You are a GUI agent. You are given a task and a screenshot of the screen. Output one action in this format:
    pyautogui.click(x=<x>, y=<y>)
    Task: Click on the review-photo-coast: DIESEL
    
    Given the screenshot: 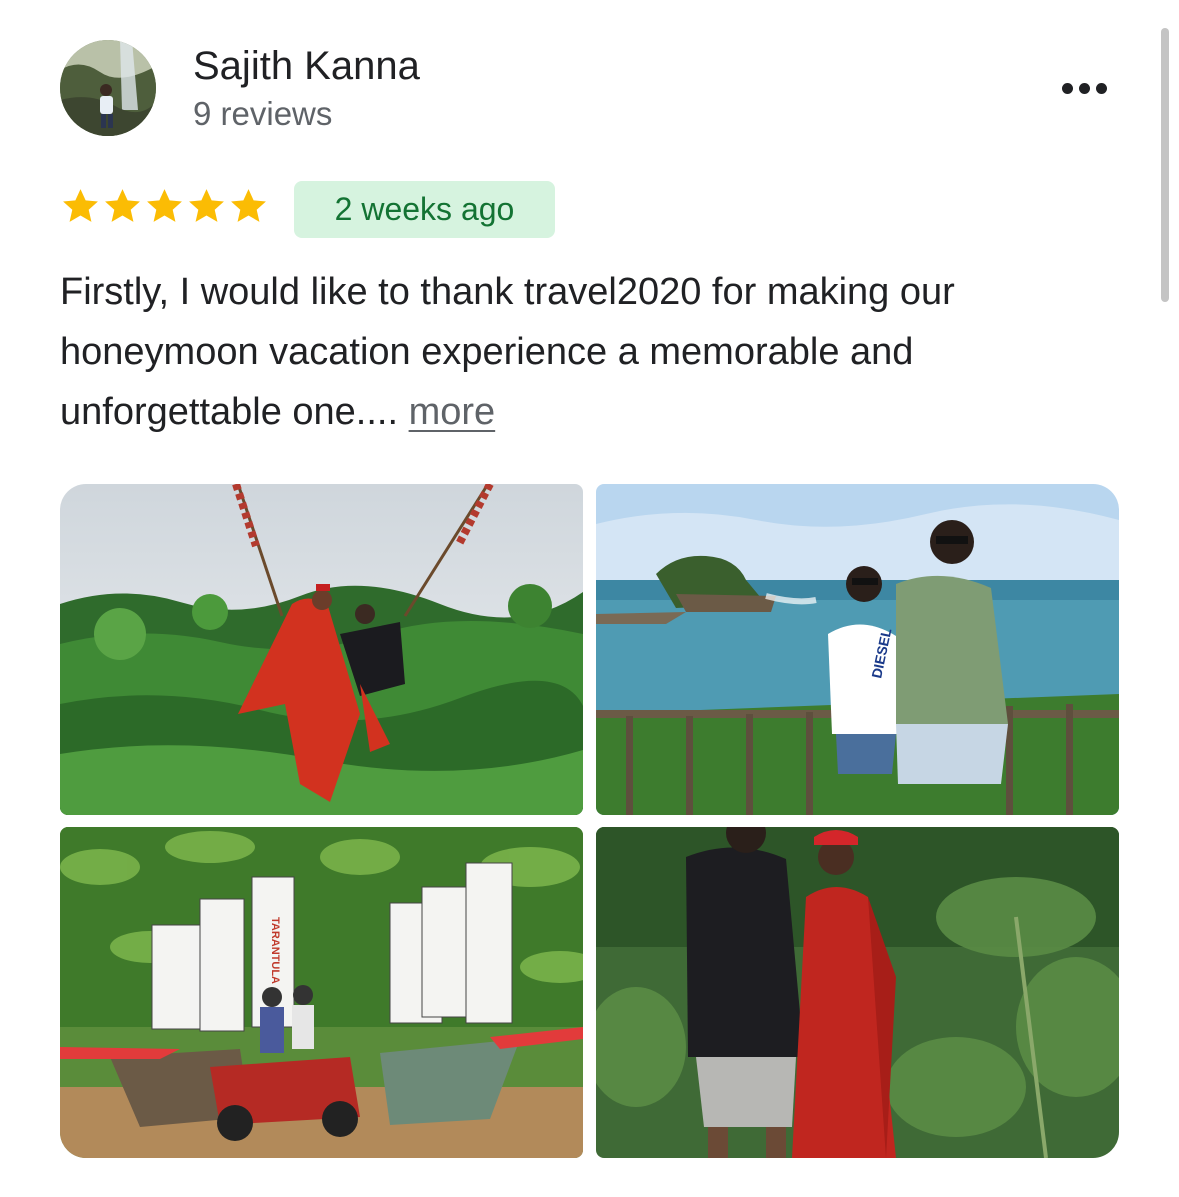 What is the action you would take?
    pyautogui.click(x=857, y=649)
    